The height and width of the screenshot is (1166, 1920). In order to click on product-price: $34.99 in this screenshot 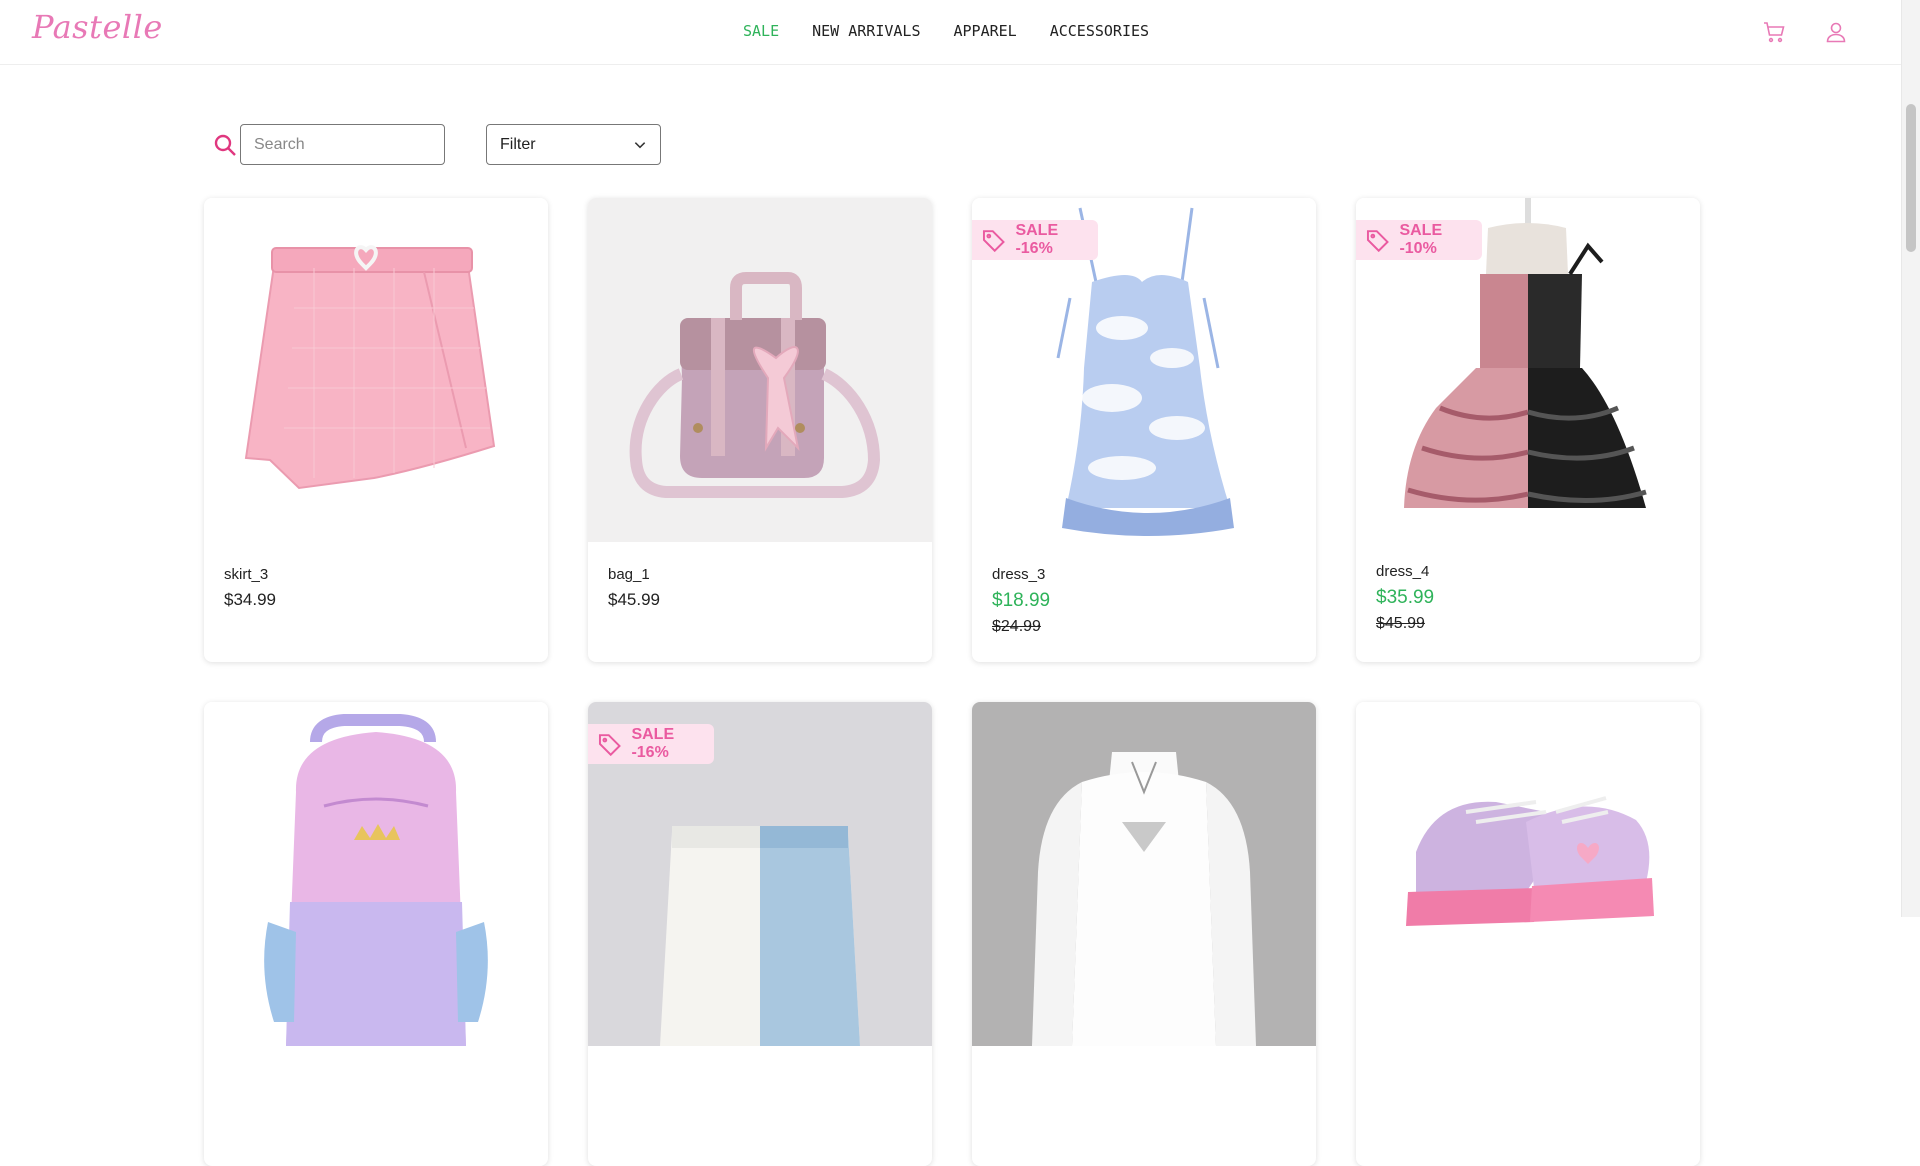, I will do `click(250, 599)`.